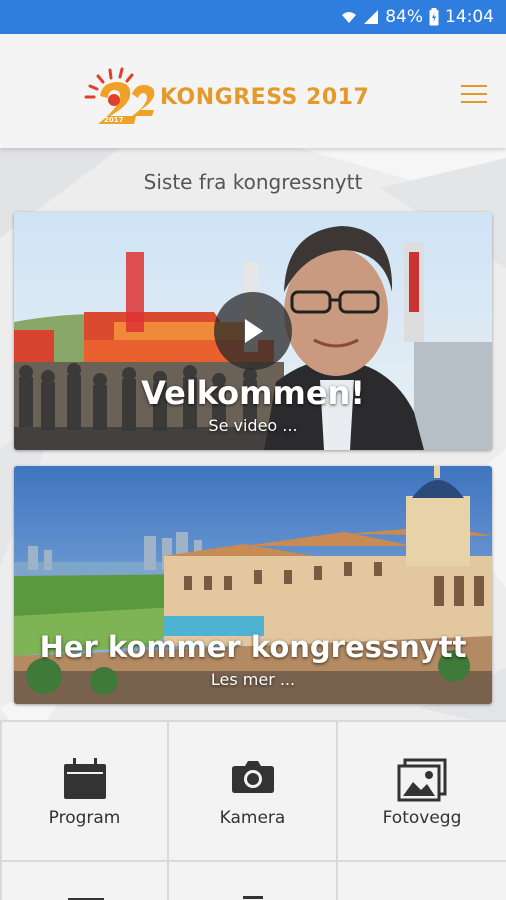  Describe the element at coordinates (84, 778) in the screenshot. I see `calendar-icon` at that location.